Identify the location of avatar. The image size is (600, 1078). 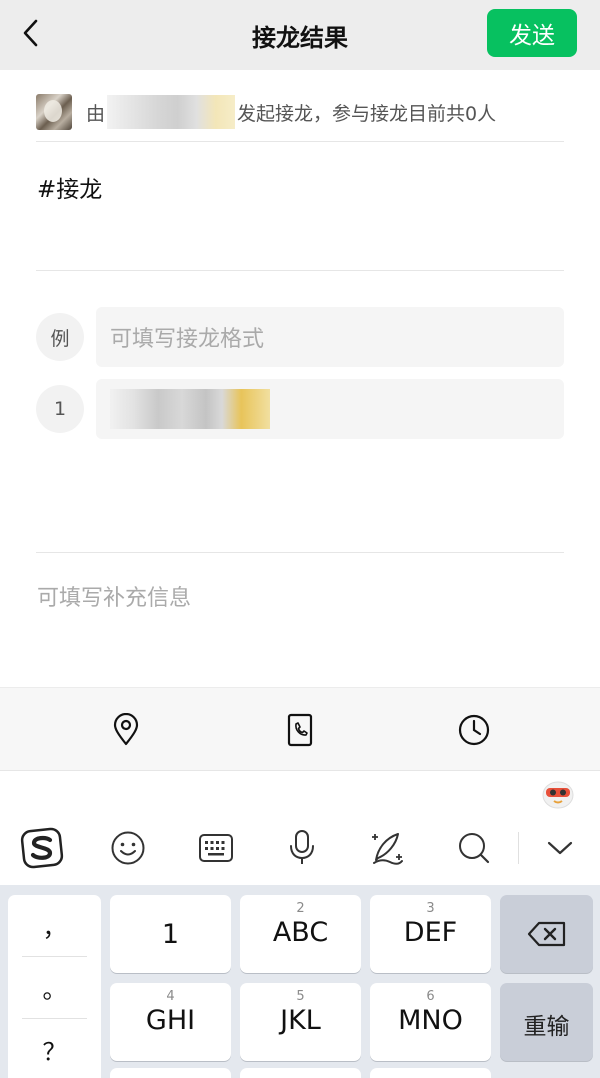
(54, 112).